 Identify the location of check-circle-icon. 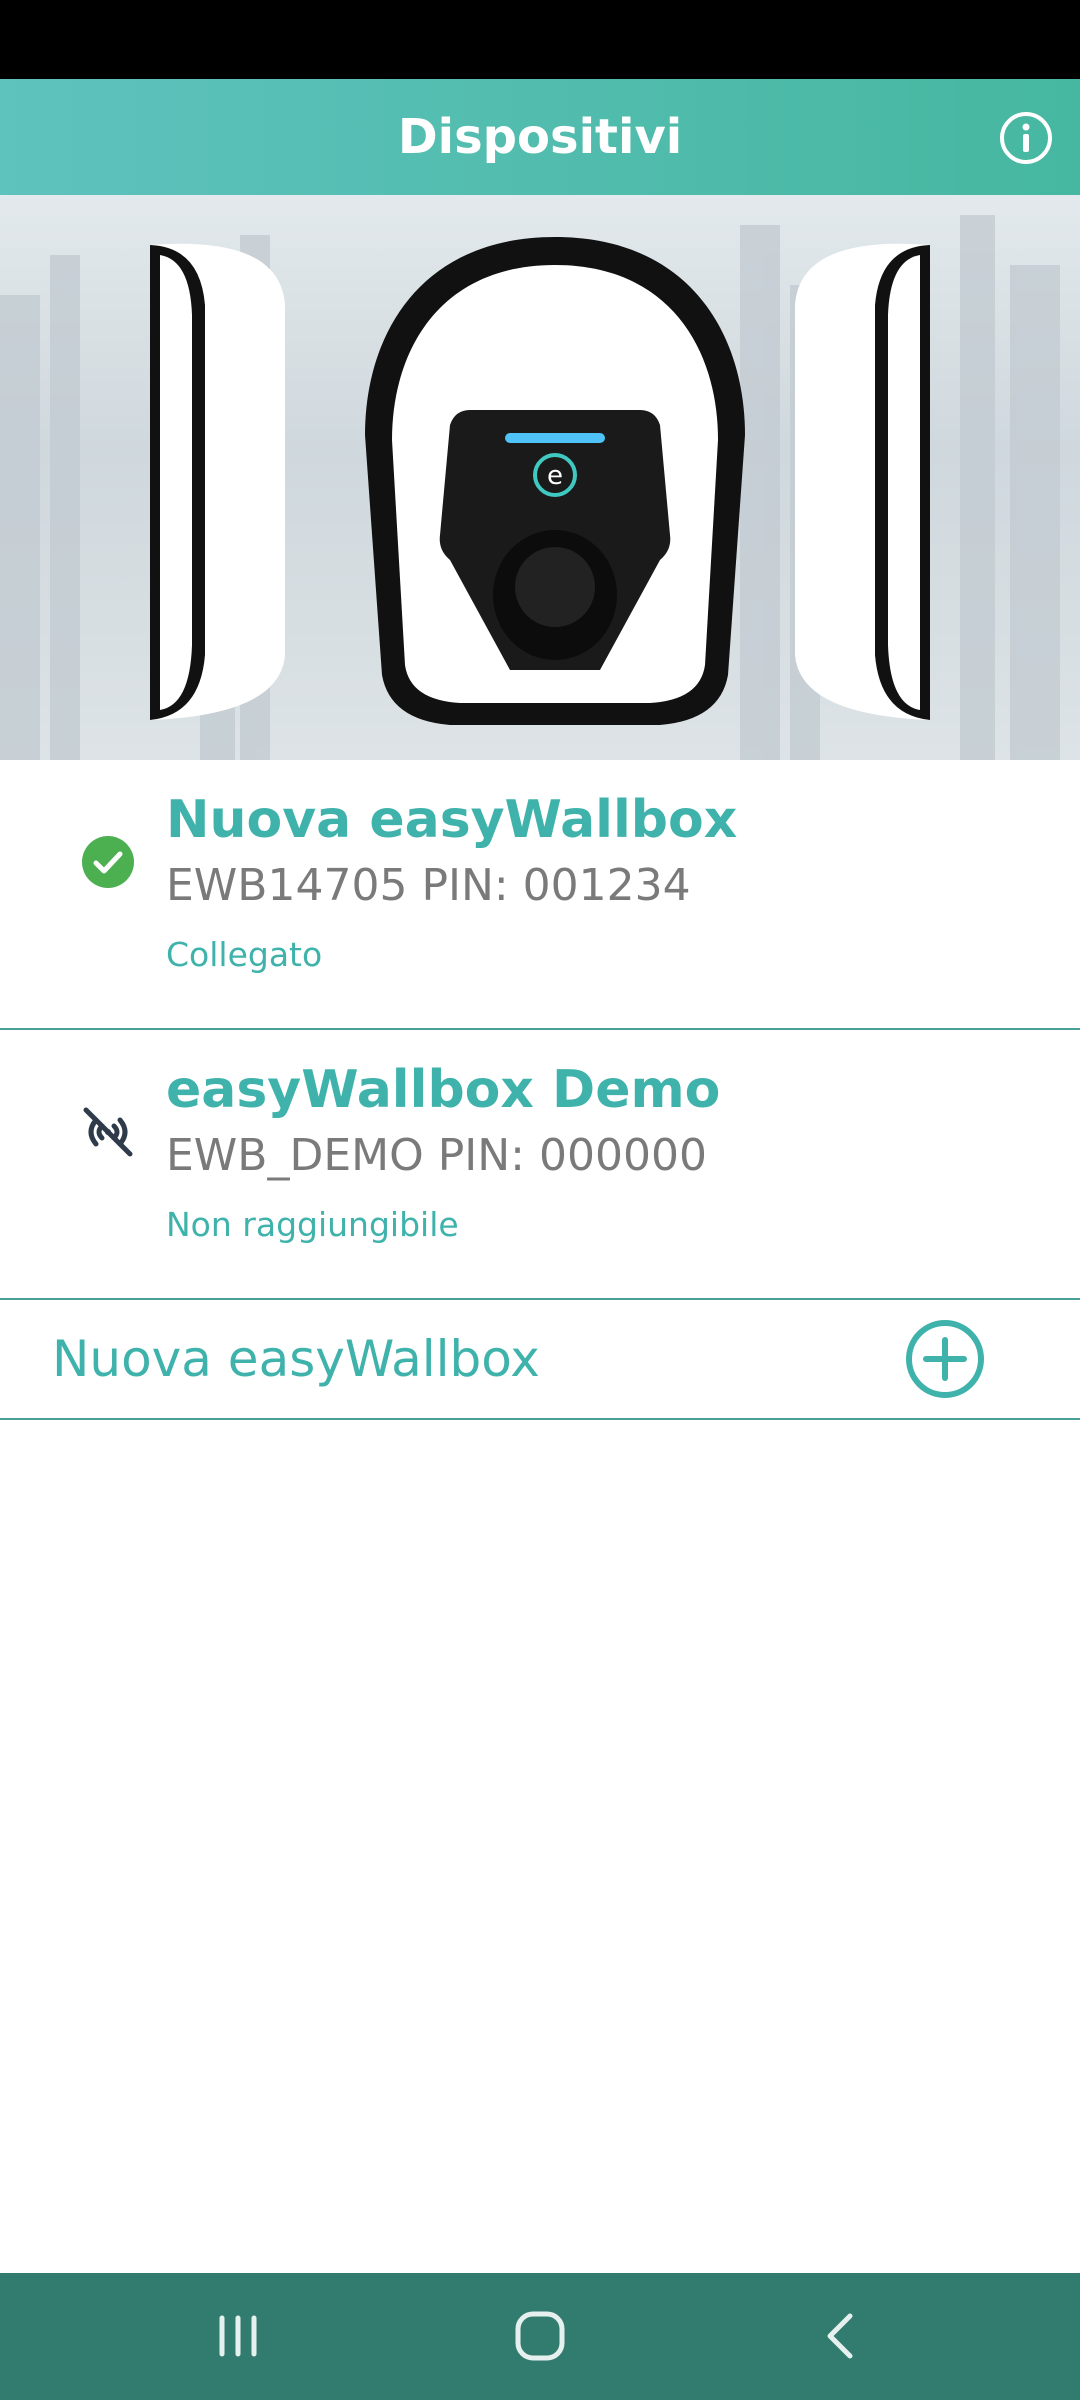
(108, 862).